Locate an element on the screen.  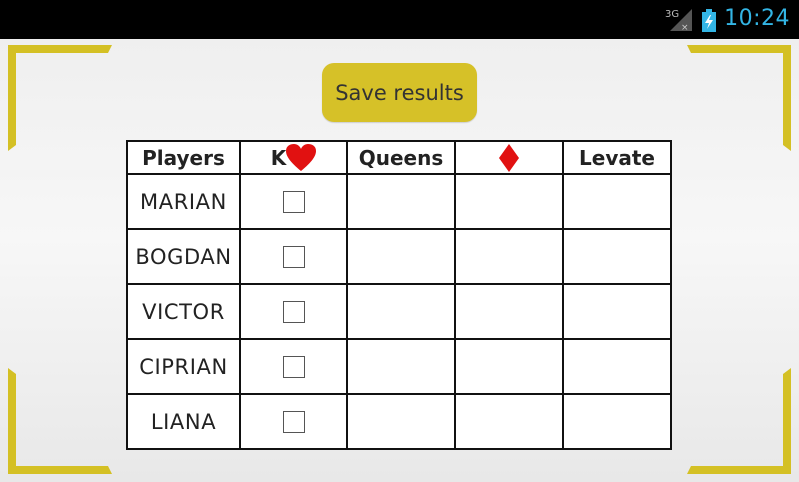
table-row: MARIAN is located at coordinates (399, 201).